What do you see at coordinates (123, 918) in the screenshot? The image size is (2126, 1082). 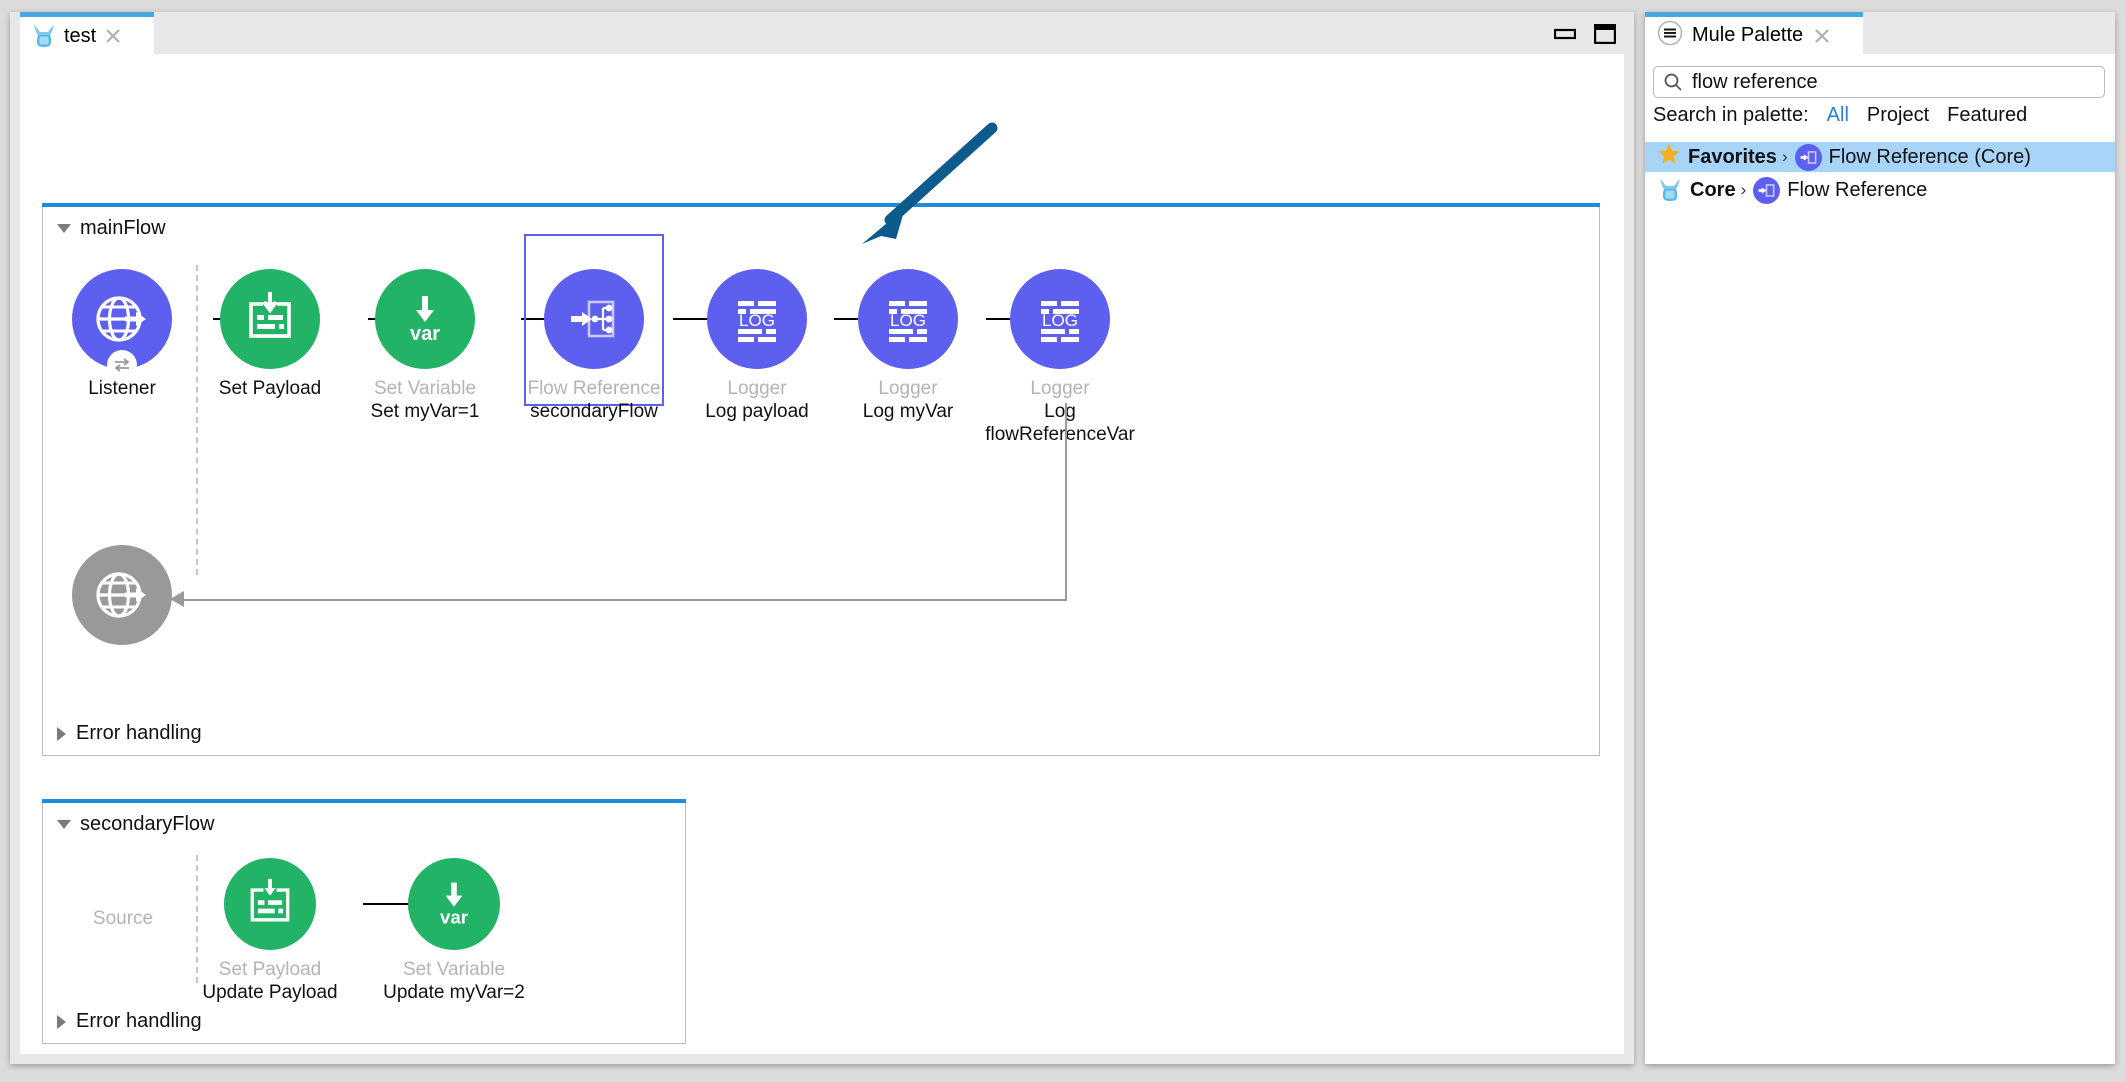 I see `source-placeholder-label: Source` at bounding box center [123, 918].